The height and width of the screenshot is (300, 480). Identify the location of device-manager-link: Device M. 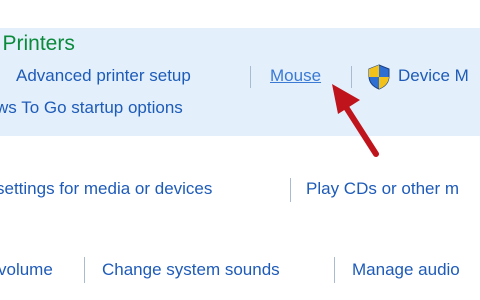
(433, 76).